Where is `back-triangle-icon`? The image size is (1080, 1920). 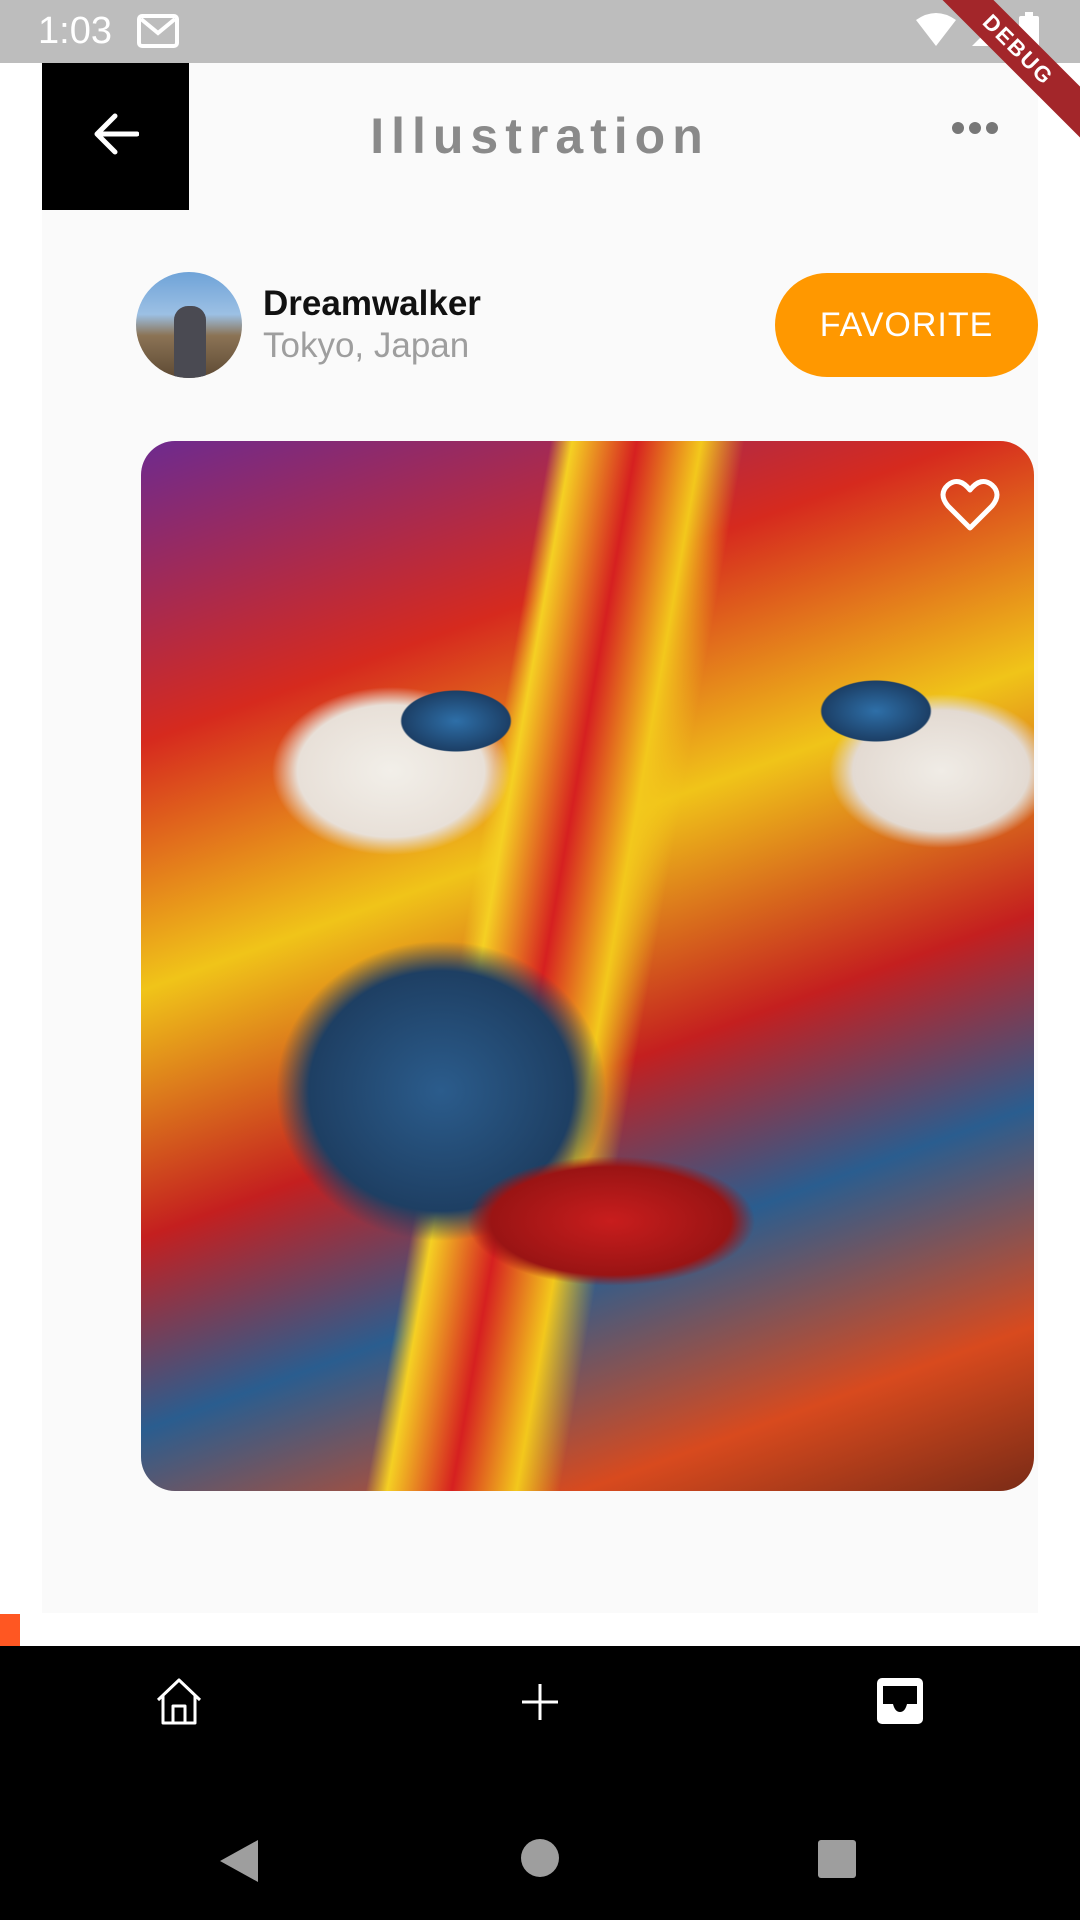 back-triangle-icon is located at coordinates (239, 1863).